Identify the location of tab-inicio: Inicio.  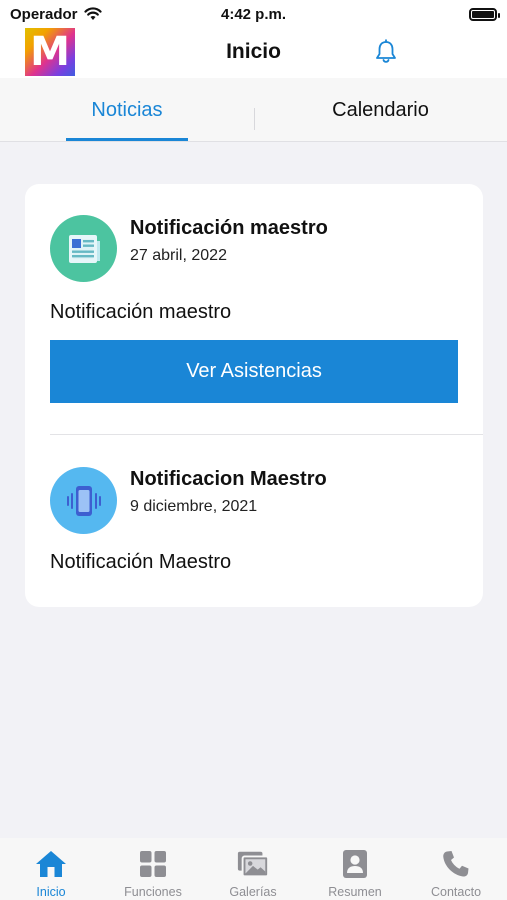
(51, 869).